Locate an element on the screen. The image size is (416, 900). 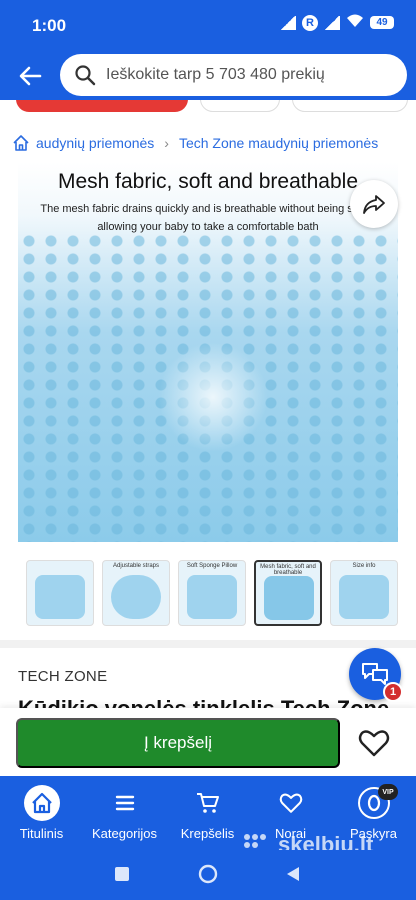
wishlist-heart-icon is located at coordinates (374, 743).